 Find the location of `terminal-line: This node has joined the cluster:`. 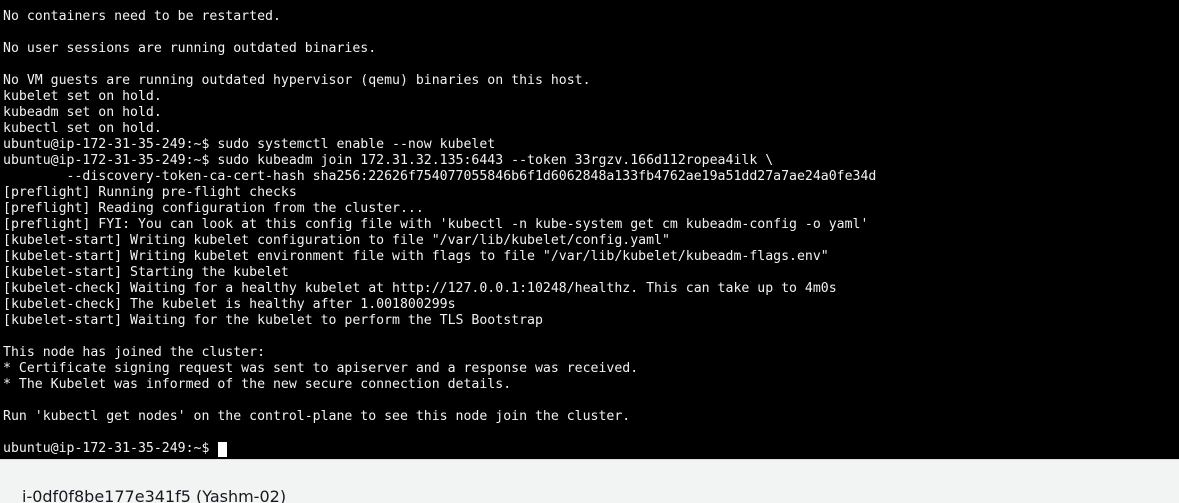

terminal-line: This node has joined the cluster: is located at coordinates (134, 352).